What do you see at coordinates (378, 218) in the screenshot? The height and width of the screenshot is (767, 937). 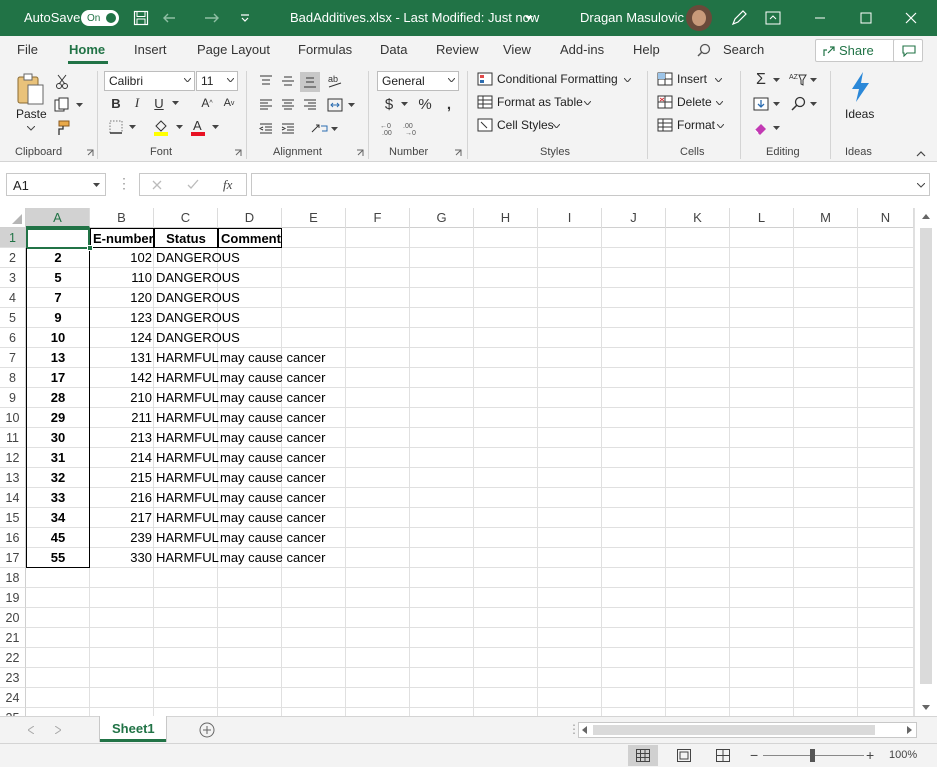 I see `column-header-f: F` at bounding box center [378, 218].